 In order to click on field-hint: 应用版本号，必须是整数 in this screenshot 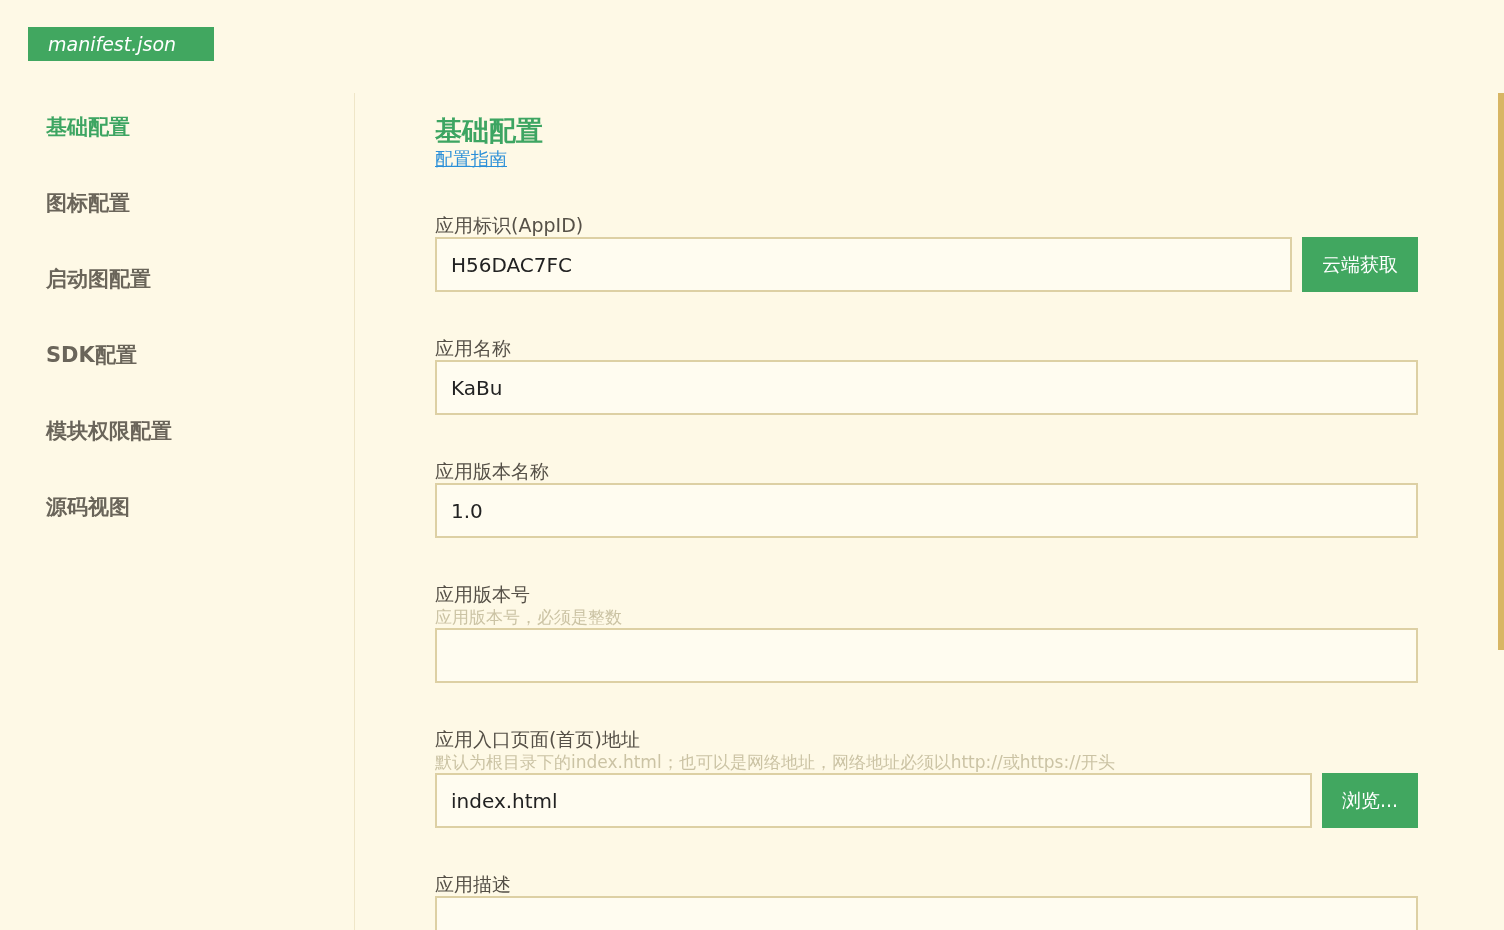, I will do `click(529, 617)`.